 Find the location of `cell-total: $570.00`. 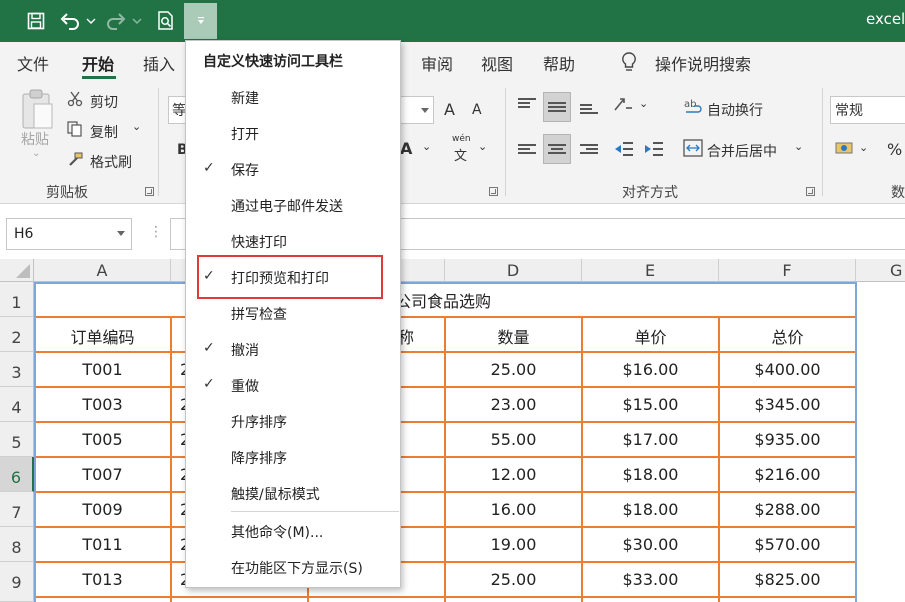

cell-total: $570.00 is located at coordinates (787, 544).